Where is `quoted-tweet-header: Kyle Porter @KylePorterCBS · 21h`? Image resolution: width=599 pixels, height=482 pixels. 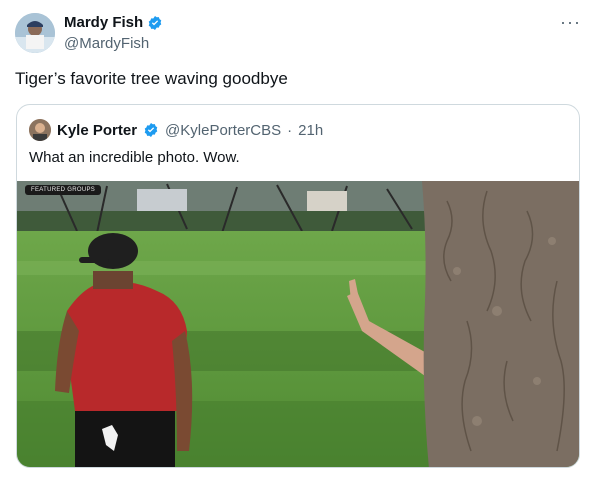
quoted-tweet-header: Kyle Porter @KylePorterCBS · 21h is located at coordinates (176, 130).